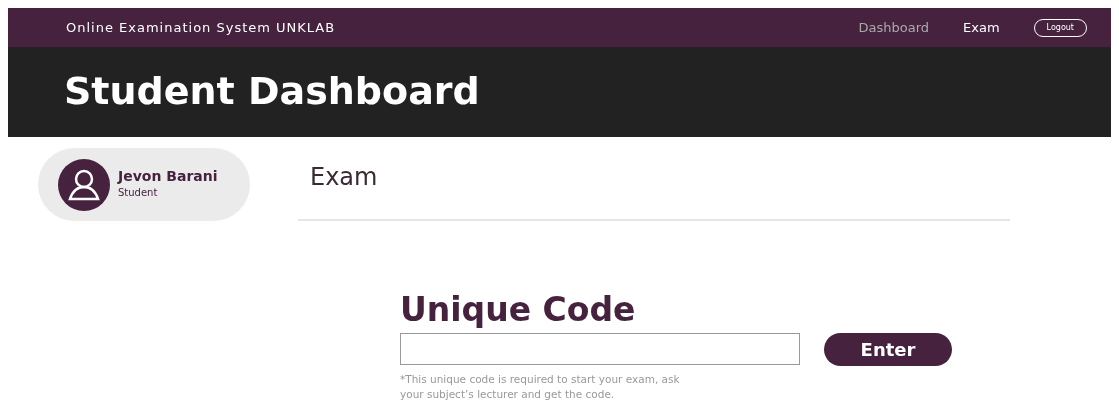 The width and height of the screenshot is (1119, 410). I want to click on nav-link: Exam, so click(981, 27).